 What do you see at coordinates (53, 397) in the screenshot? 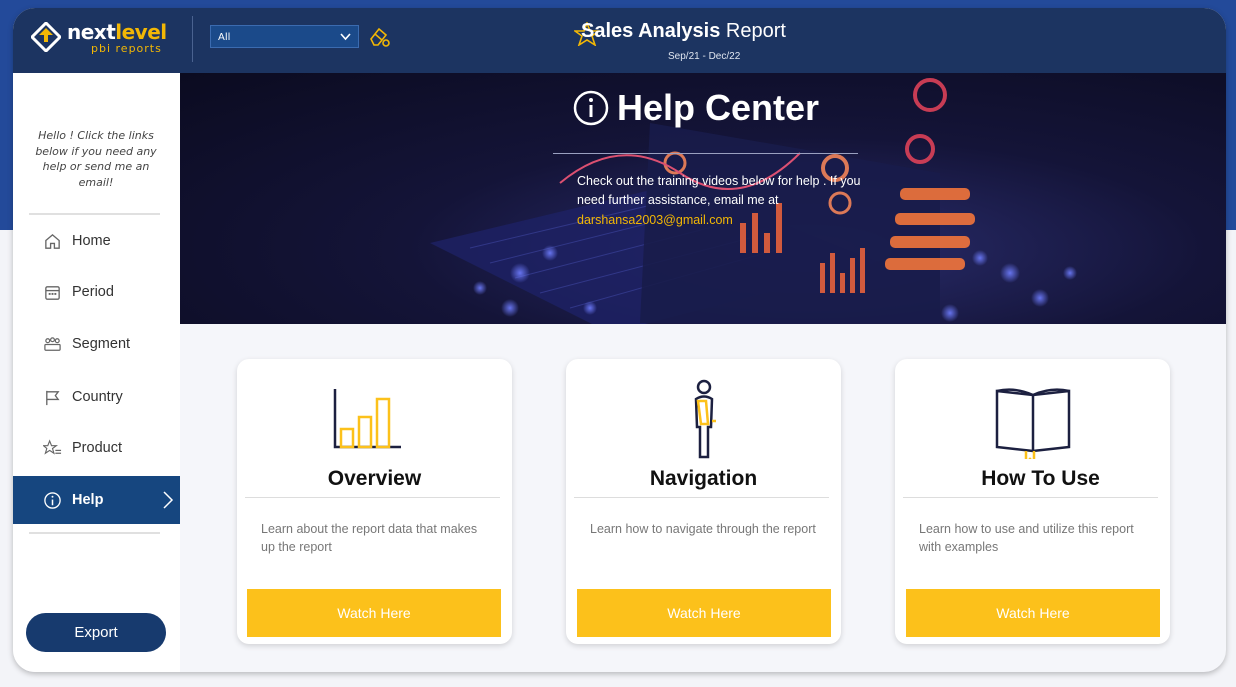
I see `flag-icon` at bounding box center [53, 397].